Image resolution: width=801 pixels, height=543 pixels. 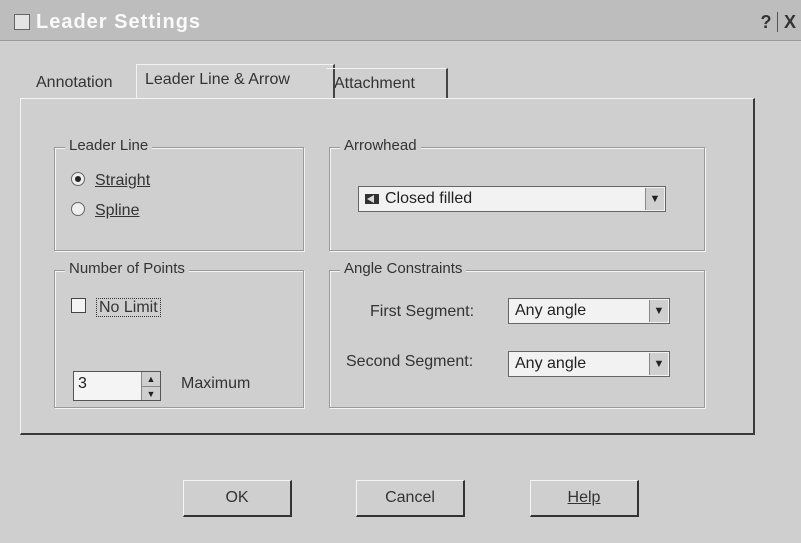 I want to click on help-button: Help, so click(x=584, y=498).